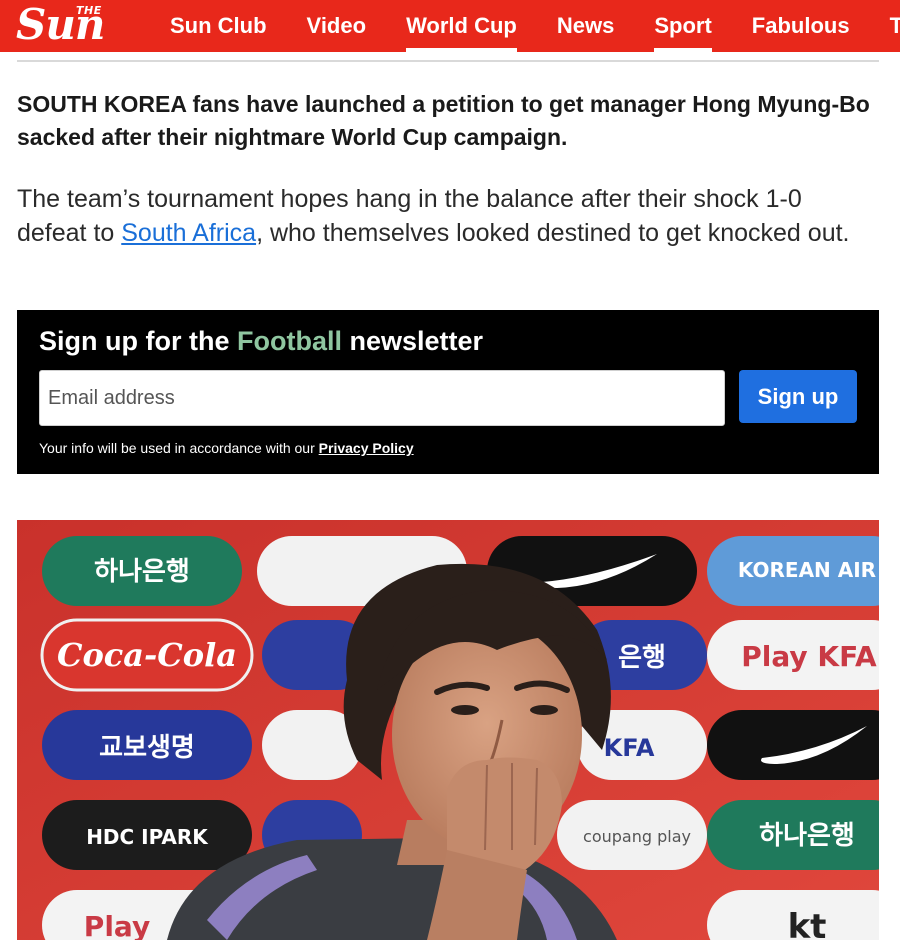 This screenshot has height=940, width=900. I want to click on newsletter-title: Sign up for the Football newsletter, so click(261, 341).